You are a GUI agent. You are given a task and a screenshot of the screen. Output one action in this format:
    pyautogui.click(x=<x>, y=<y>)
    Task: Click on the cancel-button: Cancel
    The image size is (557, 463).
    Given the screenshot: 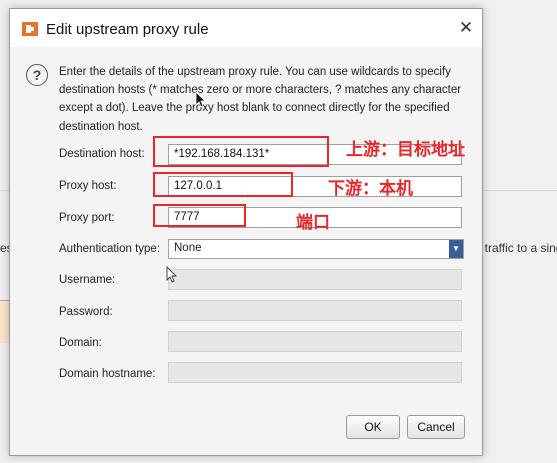 What is the action you would take?
    pyautogui.click(x=436, y=427)
    